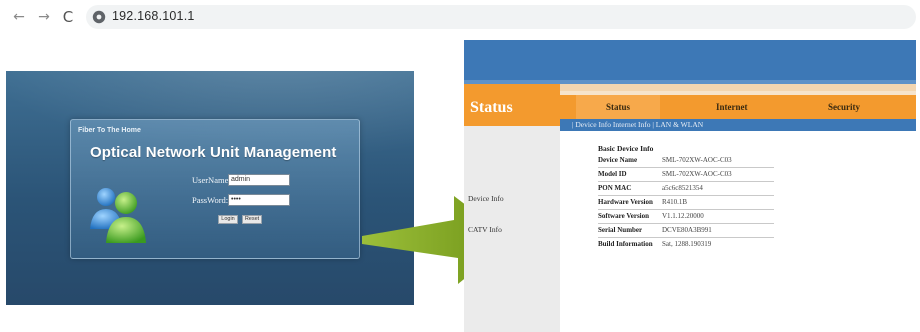 The height and width of the screenshot is (332, 920). What do you see at coordinates (625, 244) in the screenshot?
I see `row-key: Build Information` at bounding box center [625, 244].